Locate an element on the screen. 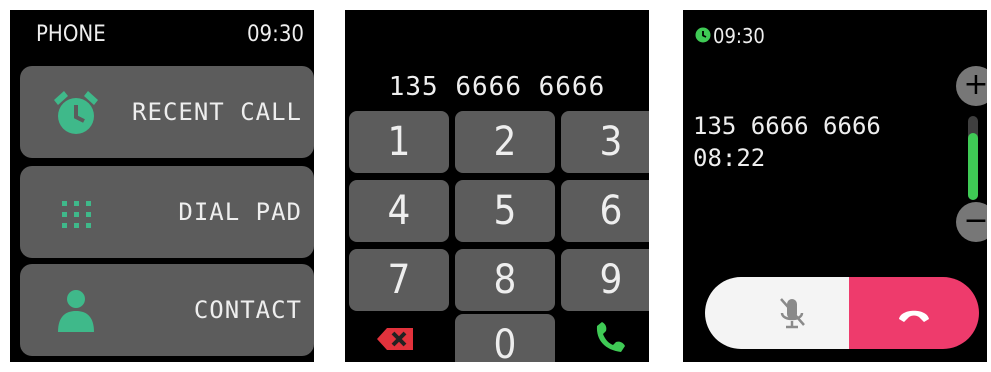  recent-call-label: RECENT CALL is located at coordinates (217, 112).